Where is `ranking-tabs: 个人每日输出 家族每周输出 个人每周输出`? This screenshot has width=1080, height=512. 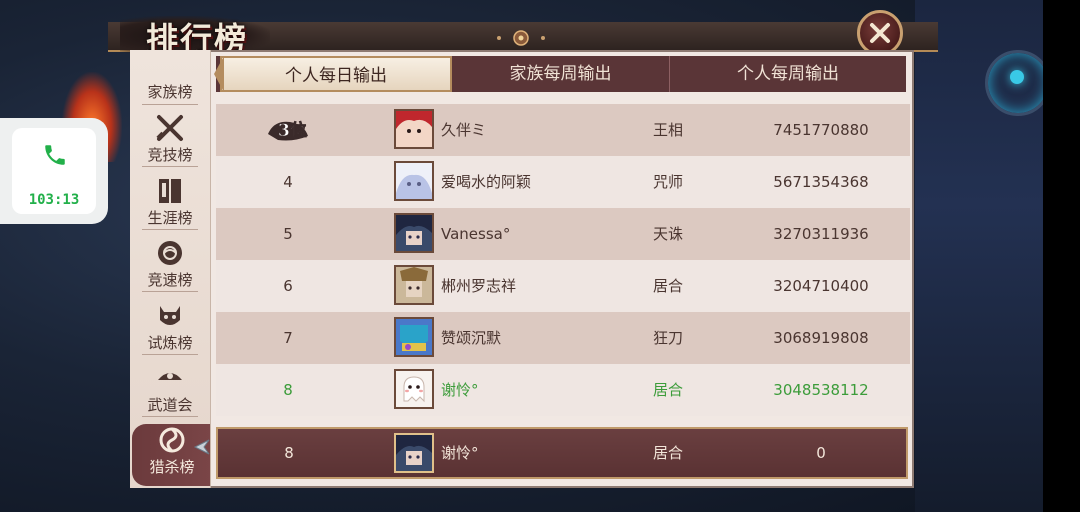 ranking-tabs: 个人每日输出 家族每周输出 个人每周输出 is located at coordinates (561, 74).